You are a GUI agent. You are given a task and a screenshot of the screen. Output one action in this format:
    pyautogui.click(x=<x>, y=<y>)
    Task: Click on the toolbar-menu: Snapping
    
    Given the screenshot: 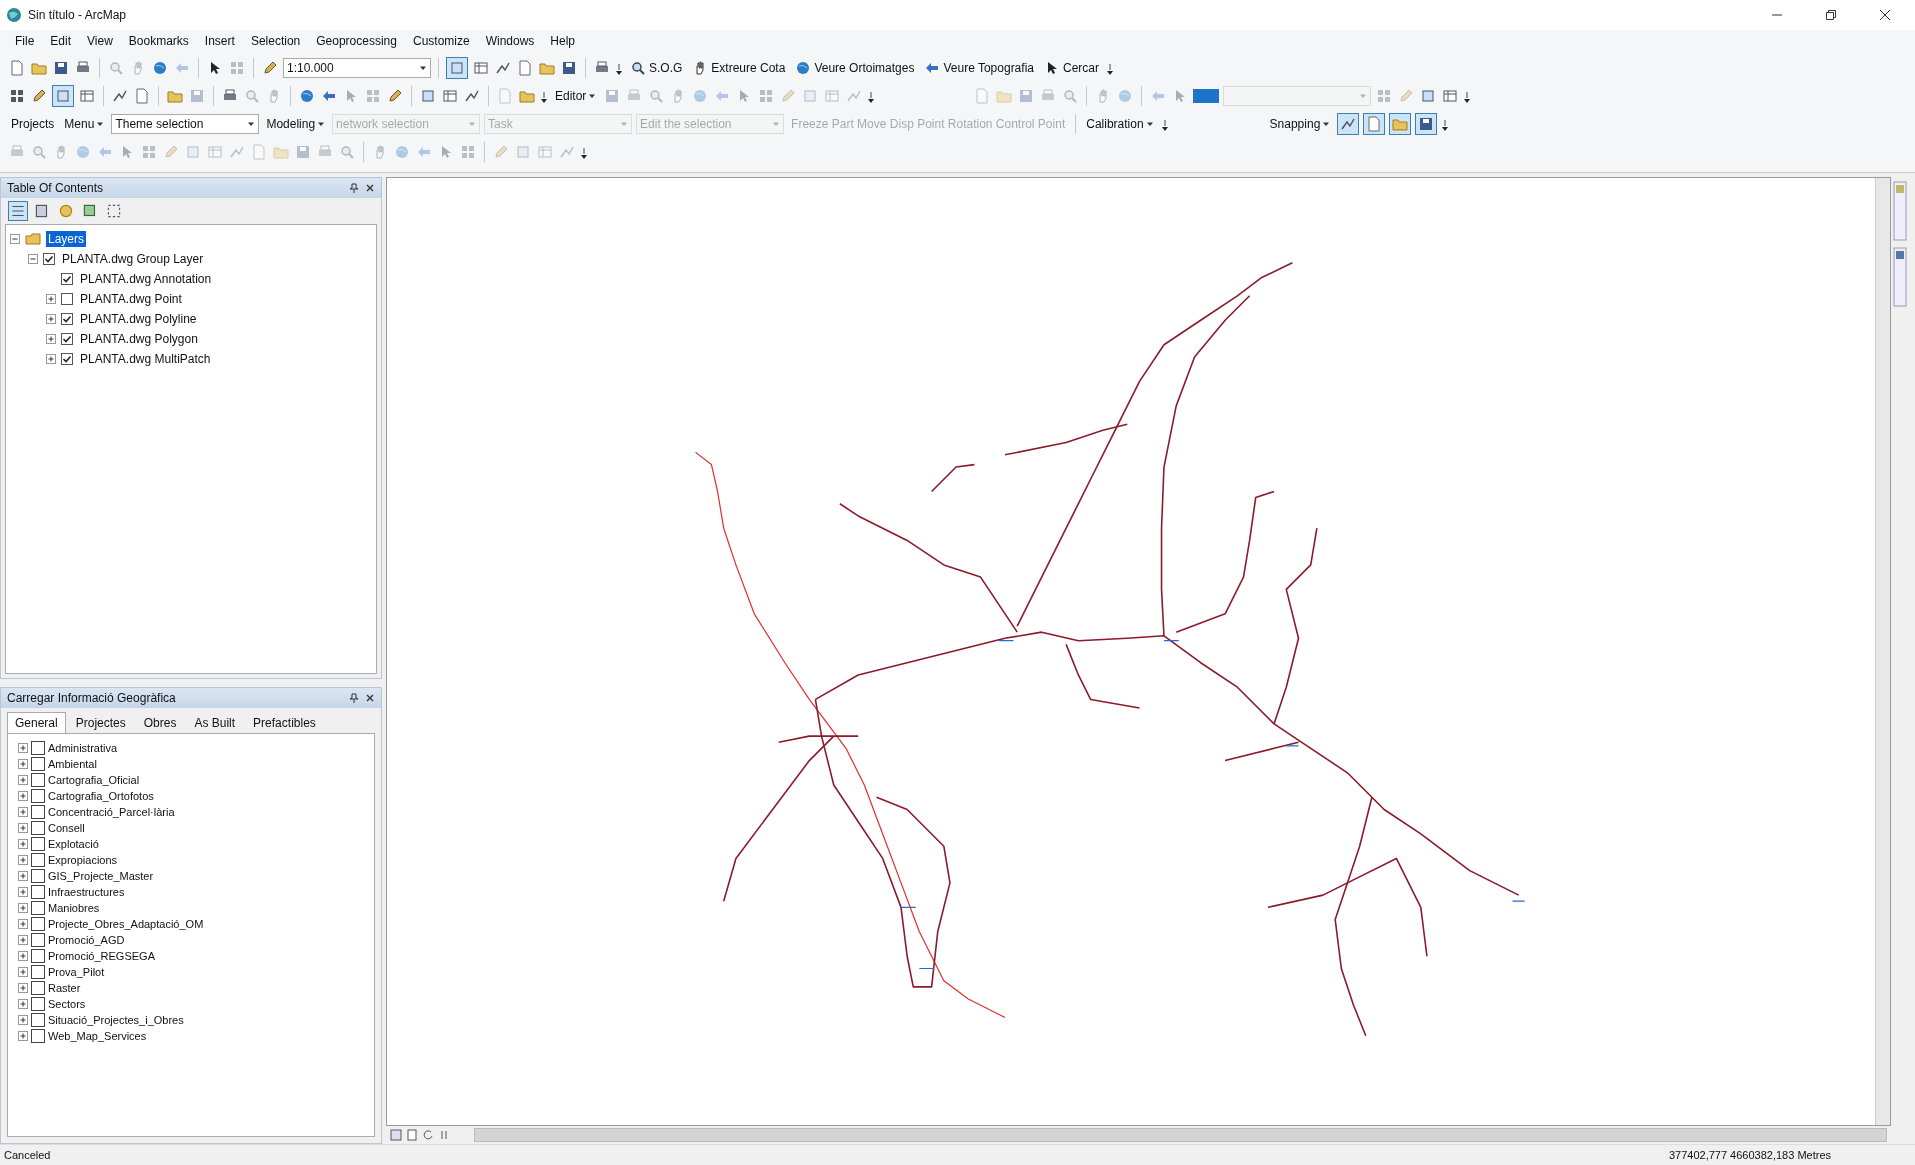 What is the action you would take?
    pyautogui.click(x=1300, y=124)
    